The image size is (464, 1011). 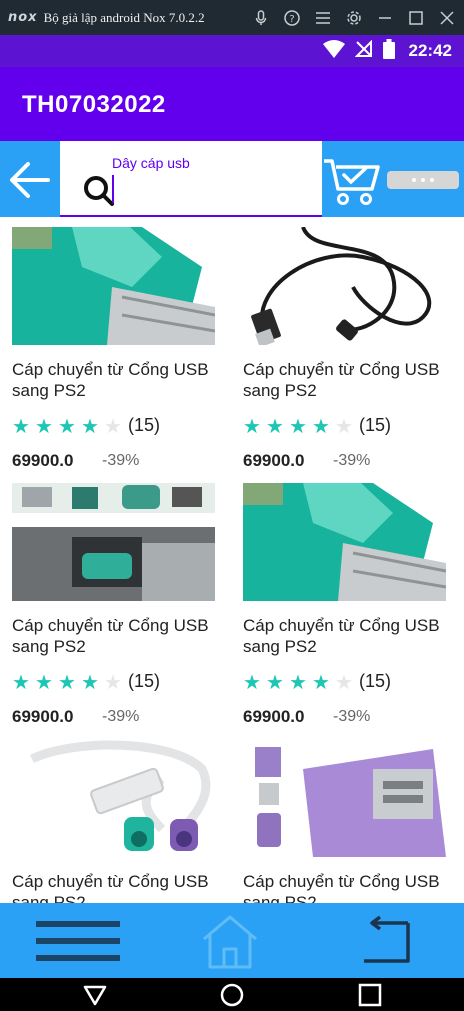 I want to click on emulator-title: Bộ giả lập android Nox 7.0.2.2, so click(x=124, y=17).